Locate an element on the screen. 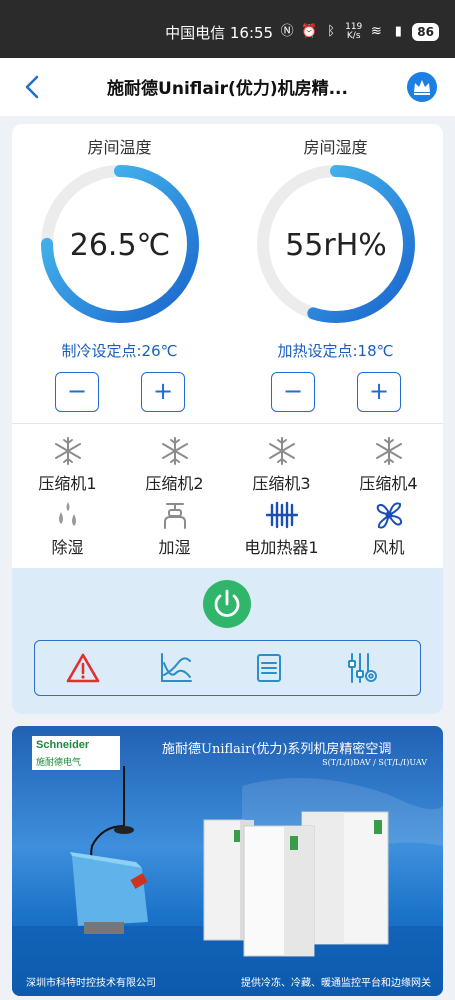 Image resolution: width=455 pixels, height=1000 pixels. chart-button is located at coordinates (176, 668).